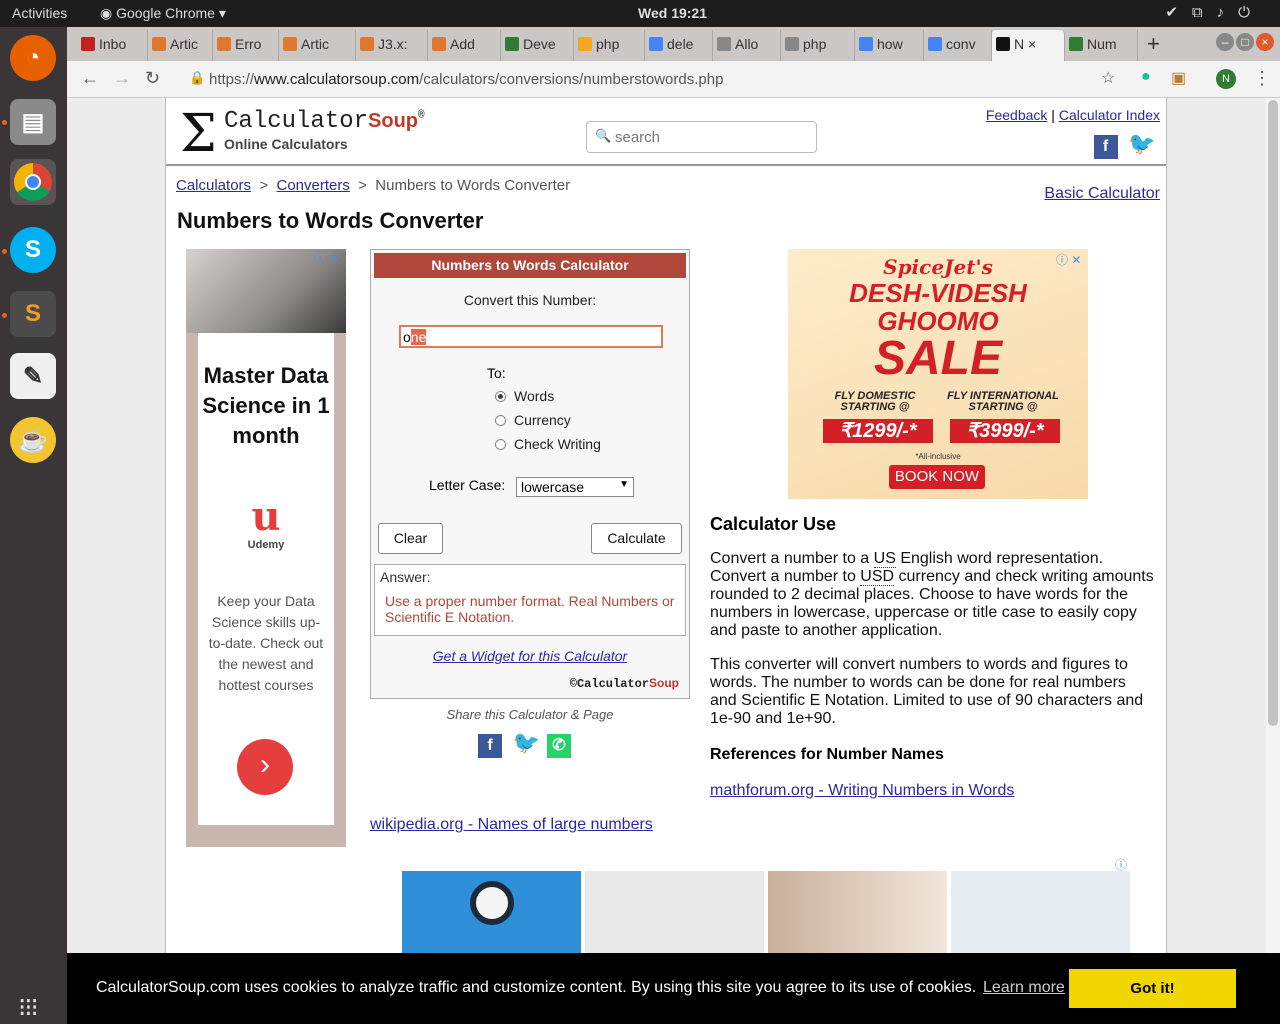 The width and height of the screenshot is (1280, 1024). I want to click on bookmark-star-icon: ☆, so click(1108, 78).